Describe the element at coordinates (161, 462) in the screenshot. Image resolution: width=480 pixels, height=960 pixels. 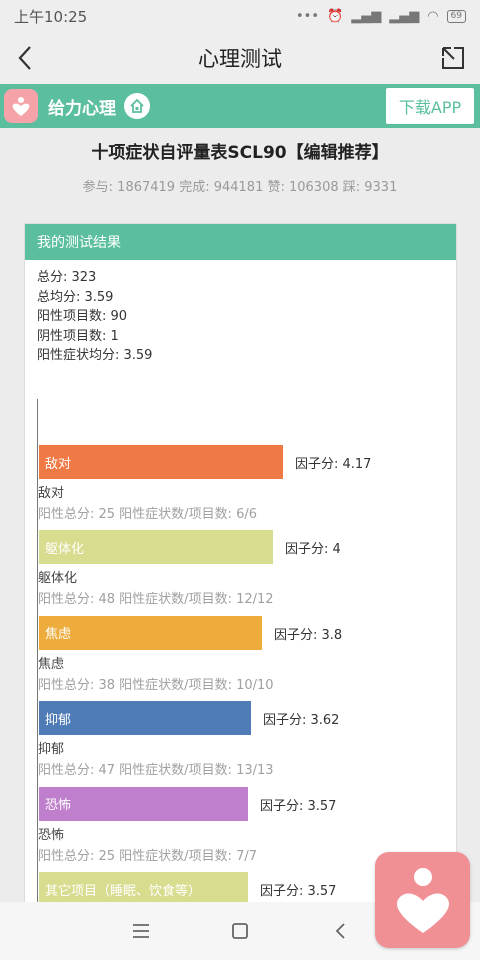
I see `factor-bar: 敌对` at that location.